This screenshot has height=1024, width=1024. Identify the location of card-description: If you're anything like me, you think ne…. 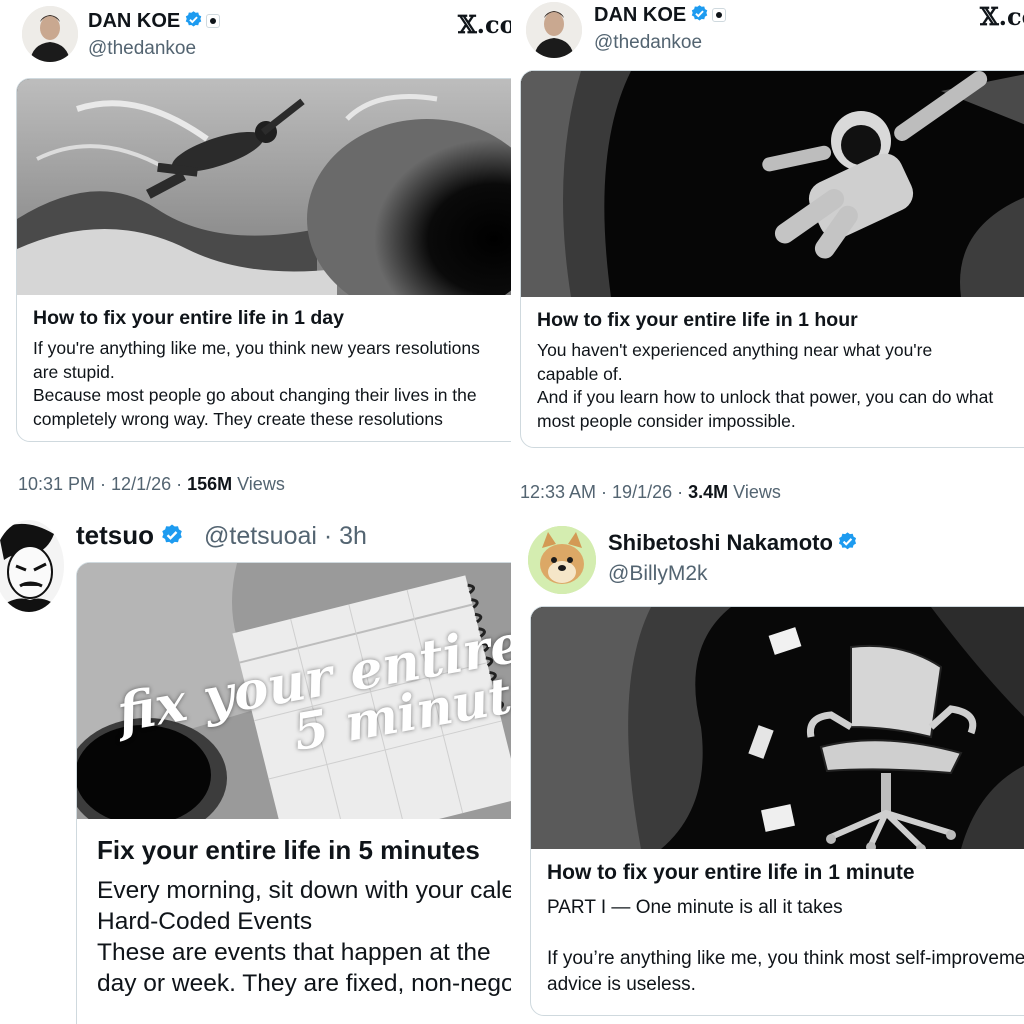
(256, 384).